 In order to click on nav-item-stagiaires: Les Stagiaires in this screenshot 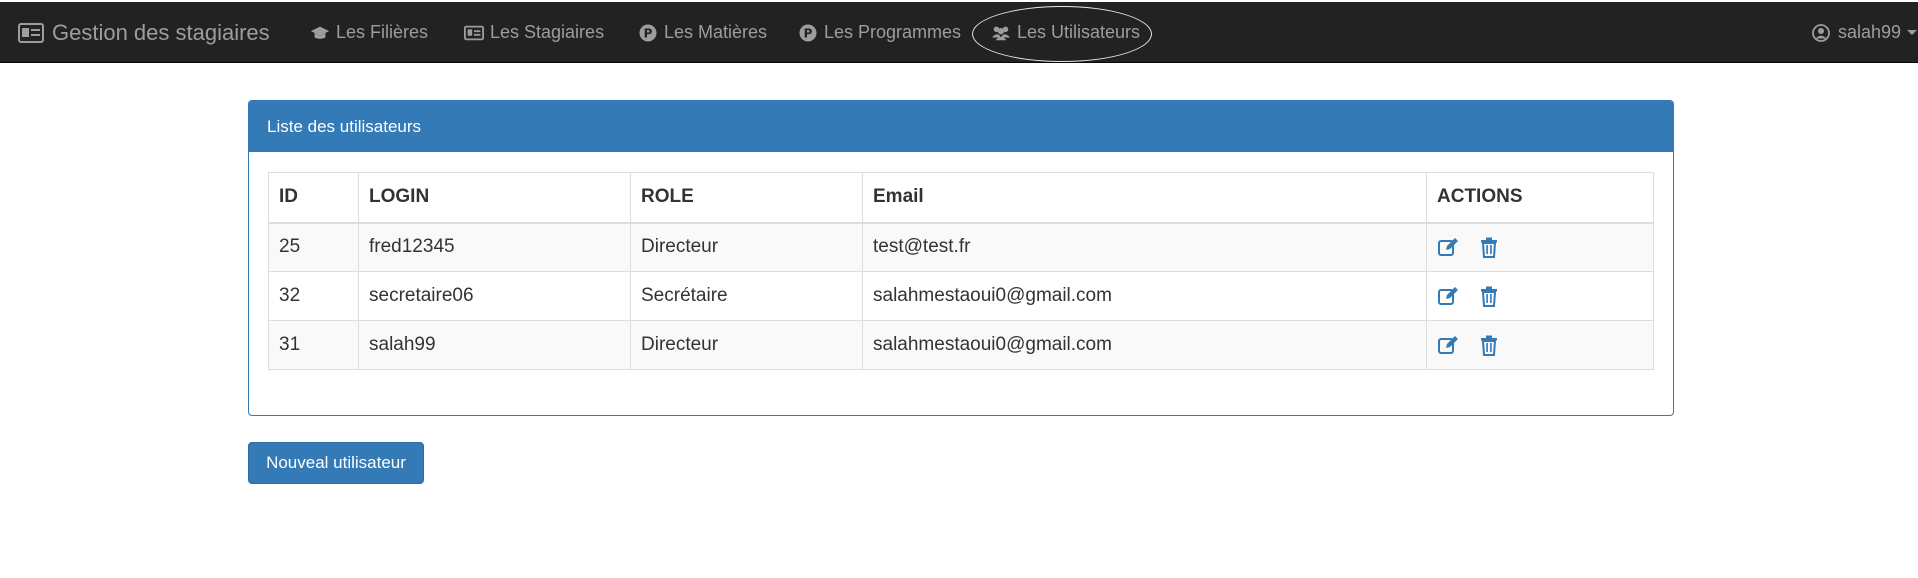, I will do `click(534, 32)`.